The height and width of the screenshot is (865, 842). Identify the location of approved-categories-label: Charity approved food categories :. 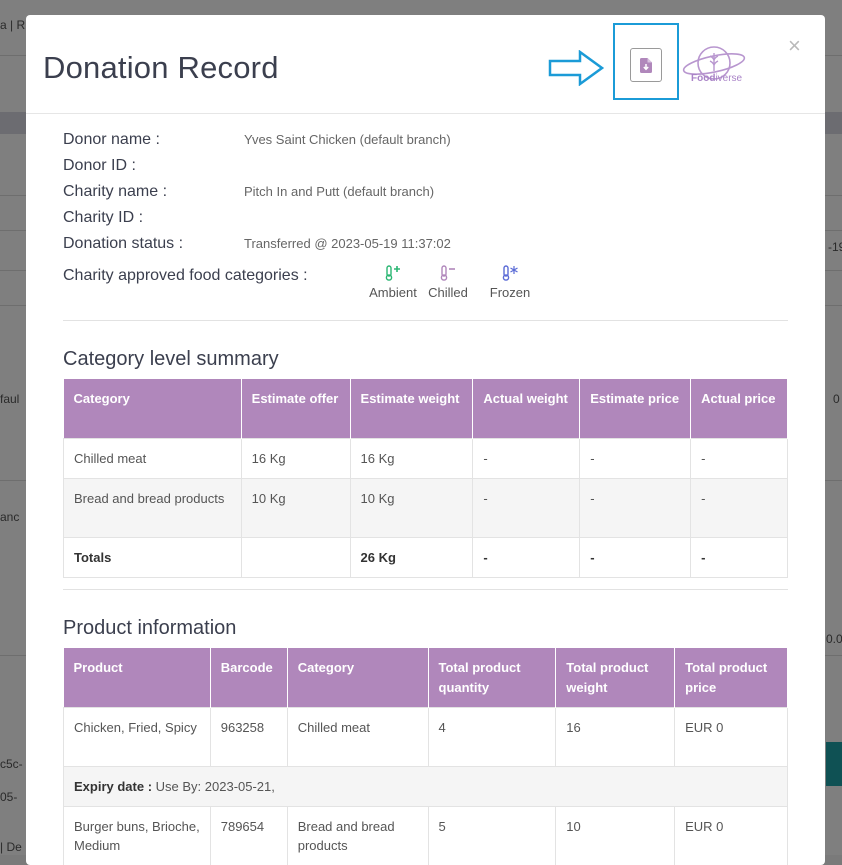
(185, 275).